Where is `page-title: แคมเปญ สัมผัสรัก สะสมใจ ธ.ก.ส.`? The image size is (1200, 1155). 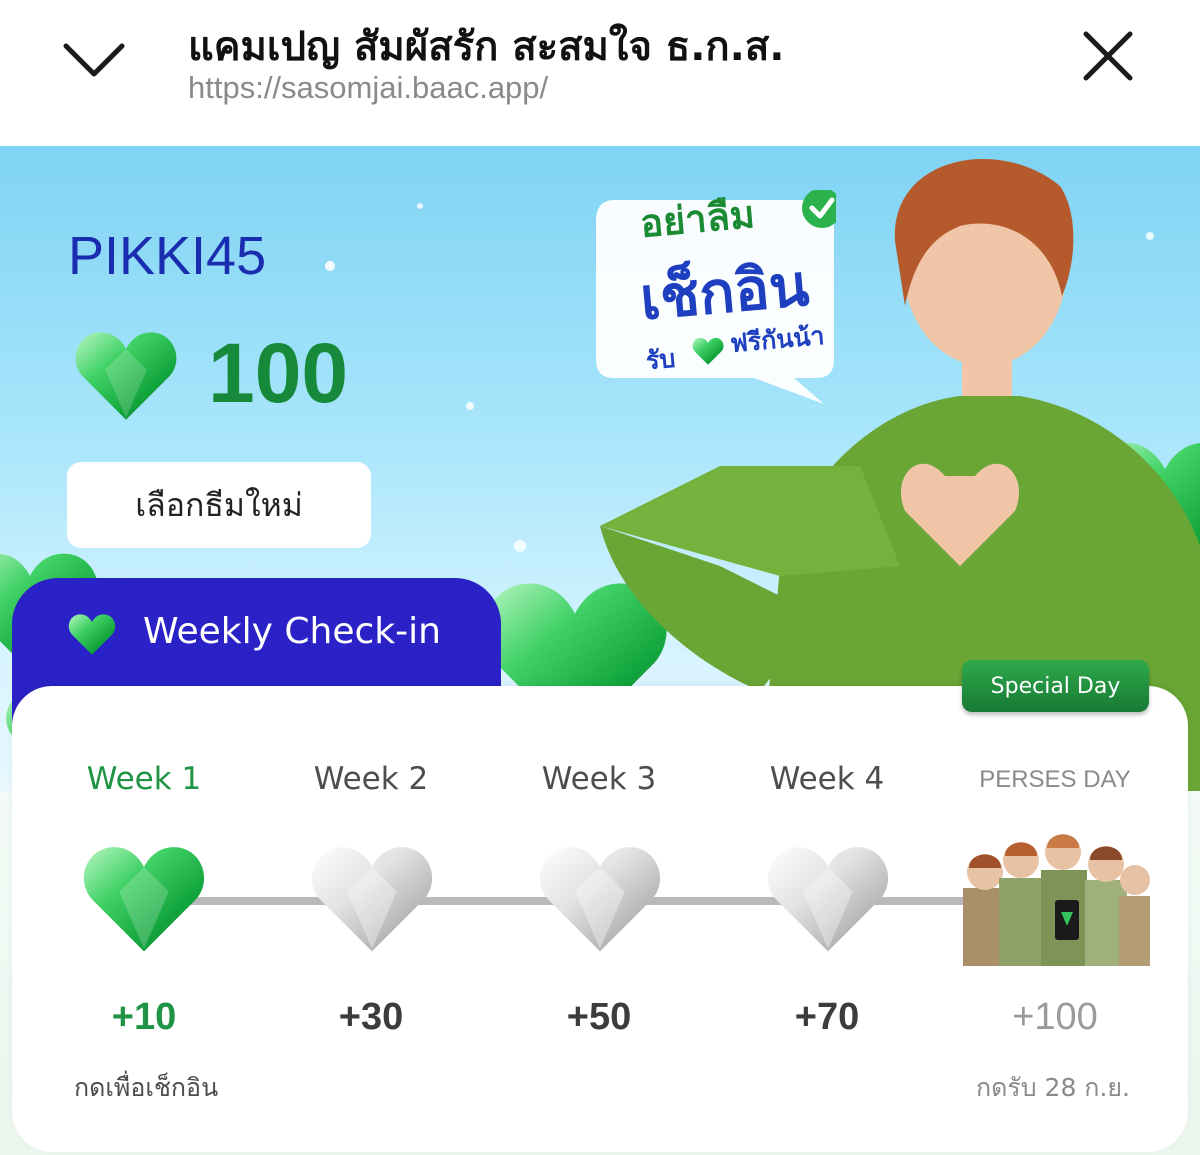 page-title: แคมเปญ สัมผัสรัก สะสมใจ ธ.ก.ส. is located at coordinates (486, 47).